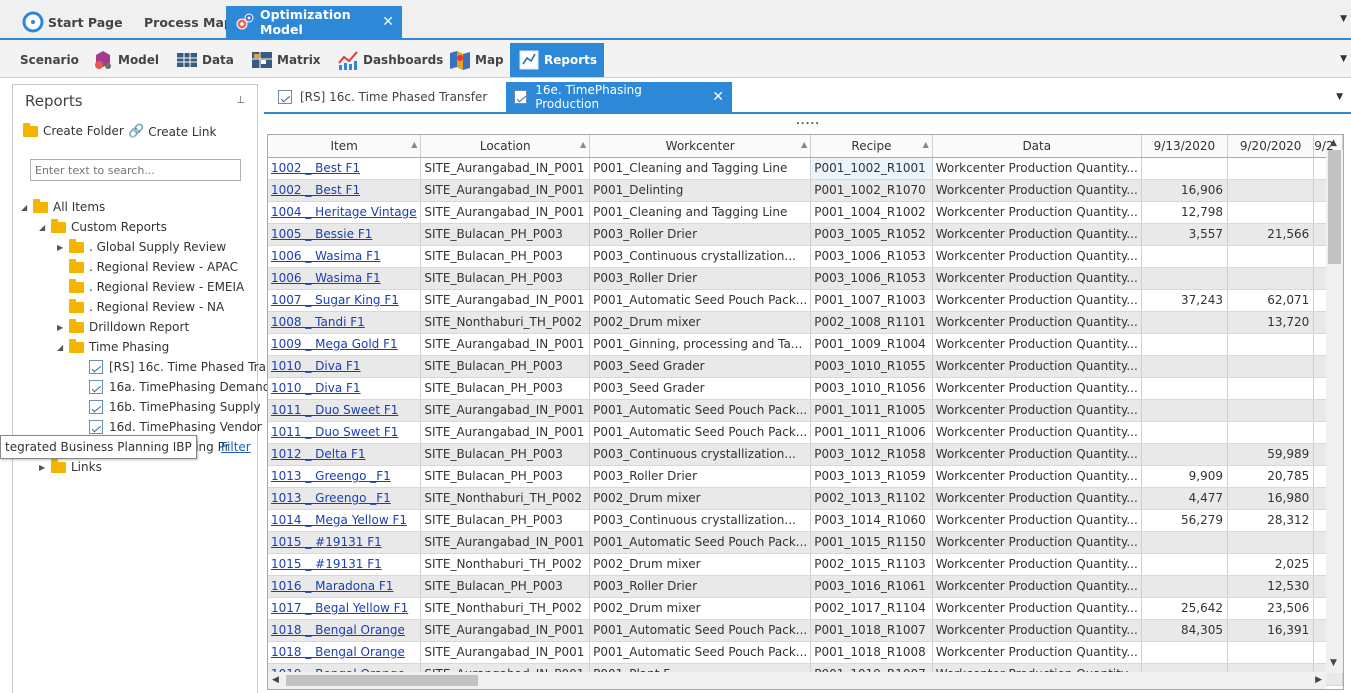  What do you see at coordinates (316, 366) in the screenshot?
I see `item-link: 1010 _ Diva F1` at bounding box center [316, 366].